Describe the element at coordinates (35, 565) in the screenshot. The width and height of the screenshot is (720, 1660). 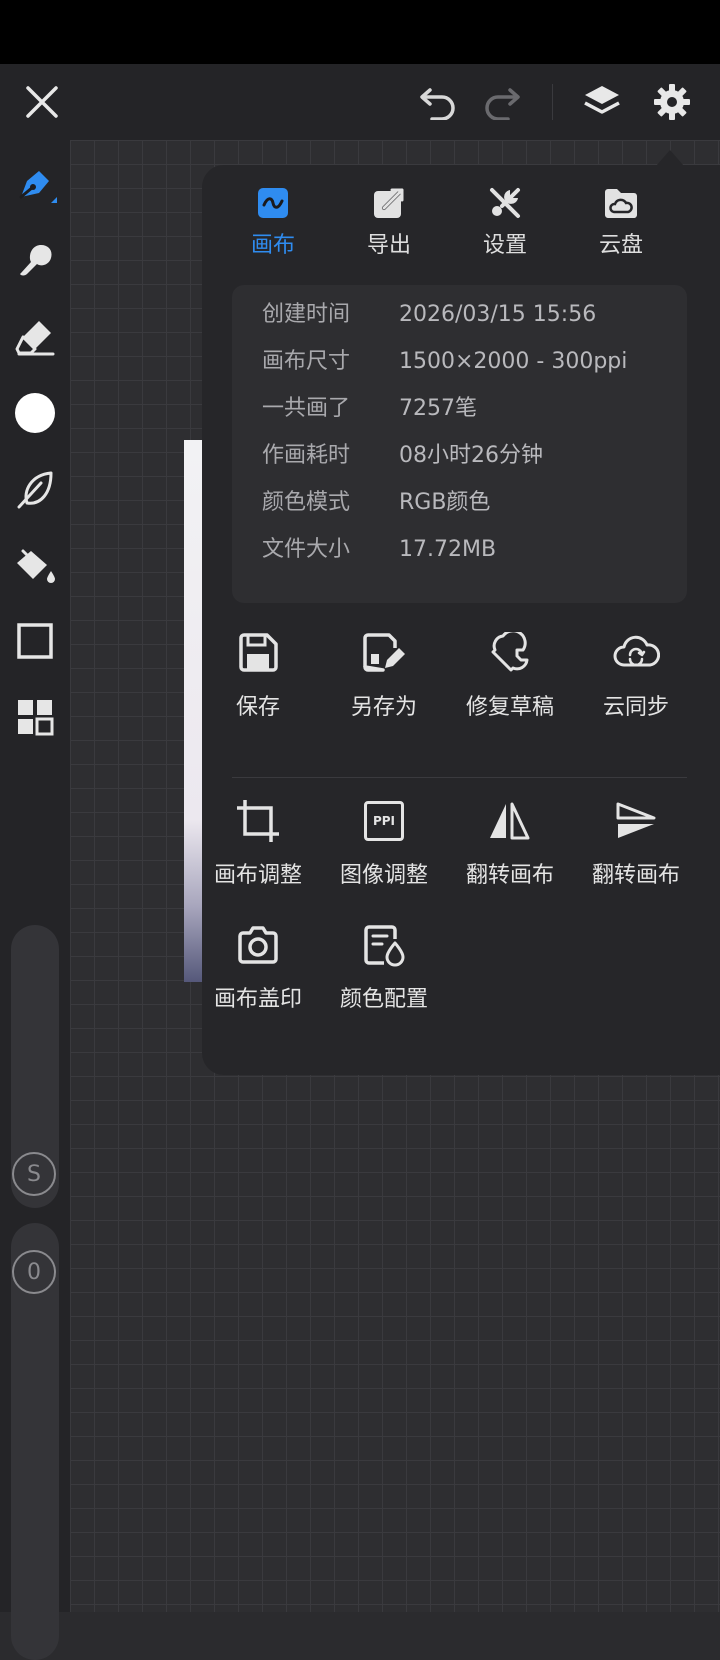
I see `bucket-icon` at that location.